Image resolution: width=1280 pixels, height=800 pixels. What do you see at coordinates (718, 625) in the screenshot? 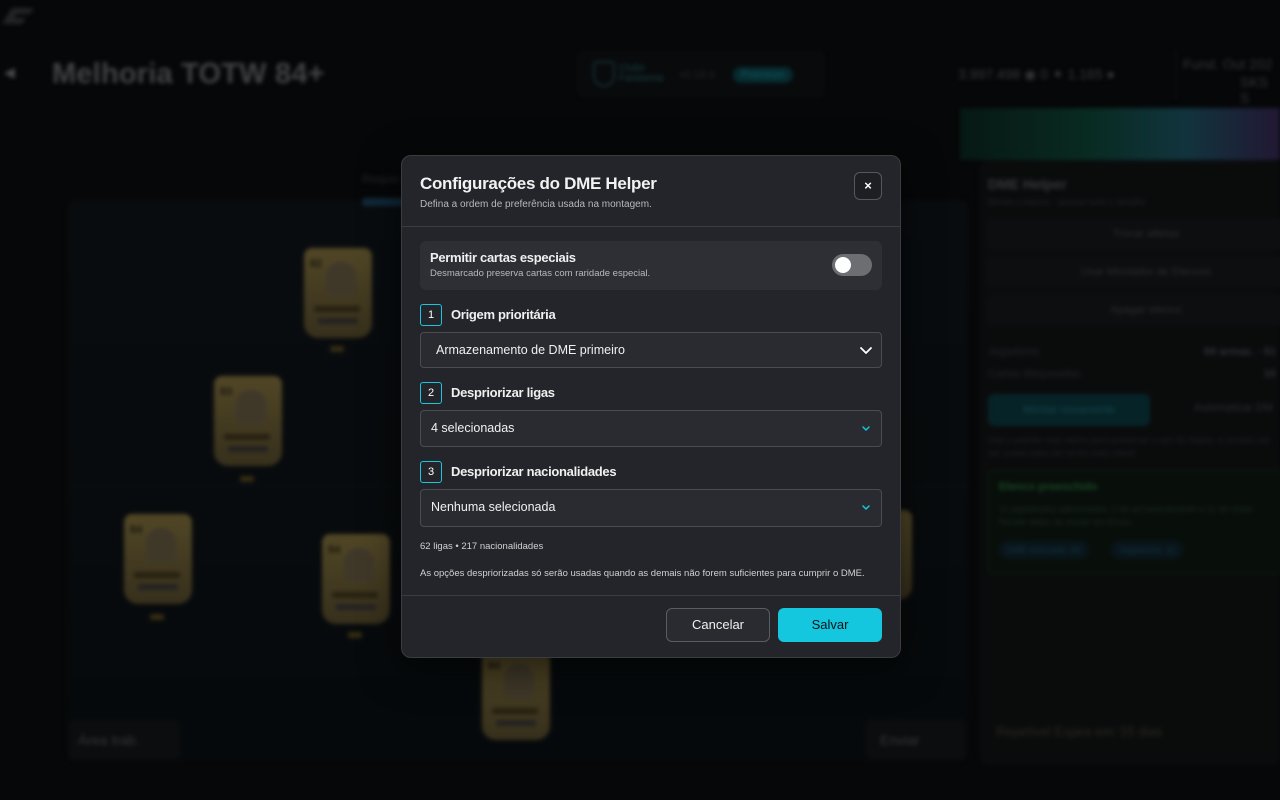
I see `cancel-button: Cancelar` at bounding box center [718, 625].